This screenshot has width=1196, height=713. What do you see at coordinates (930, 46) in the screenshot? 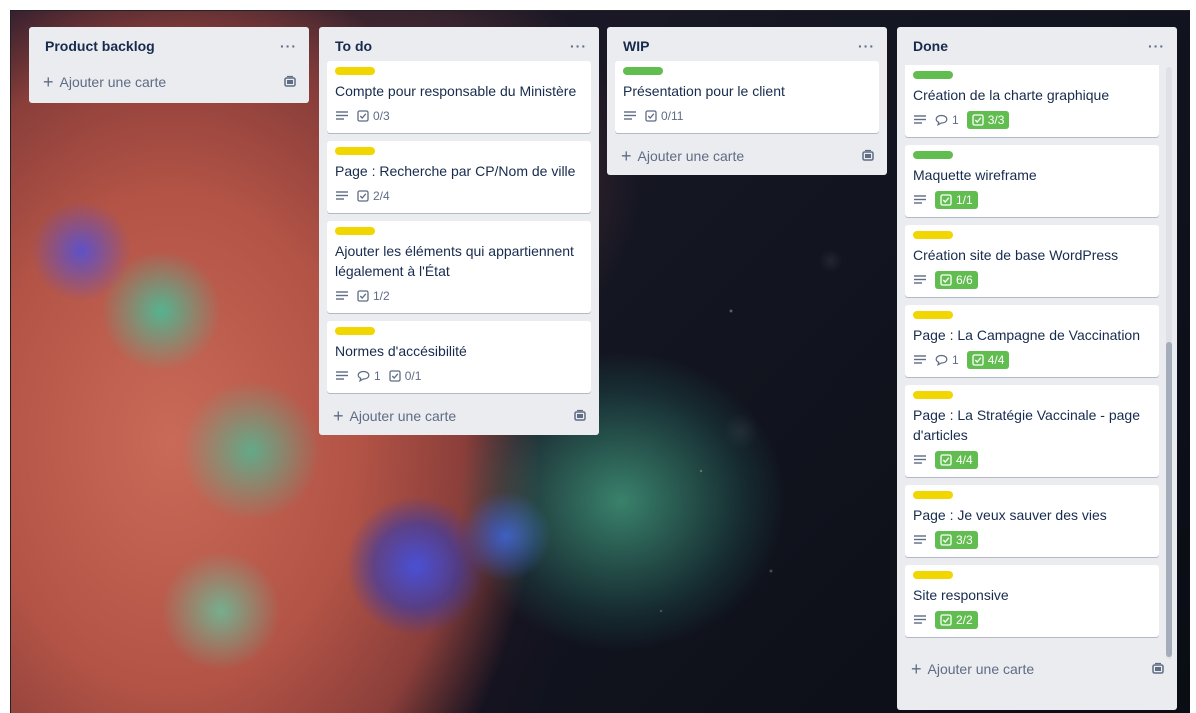
I see `list-title: Done` at bounding box center [930, 46].